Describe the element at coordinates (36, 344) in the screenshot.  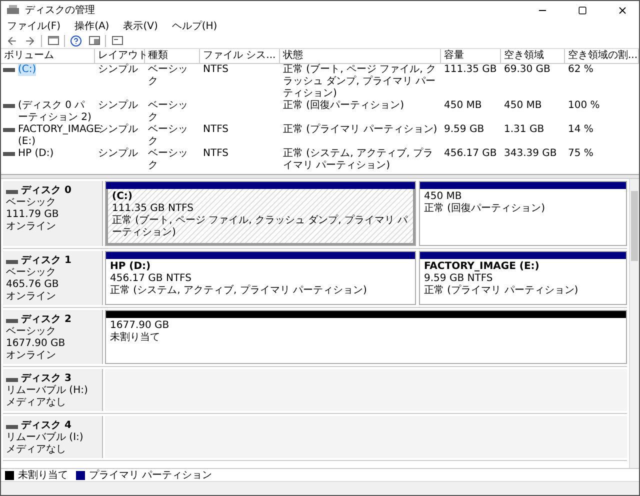
I see `disk-size: 1677.90 GB` at that location.